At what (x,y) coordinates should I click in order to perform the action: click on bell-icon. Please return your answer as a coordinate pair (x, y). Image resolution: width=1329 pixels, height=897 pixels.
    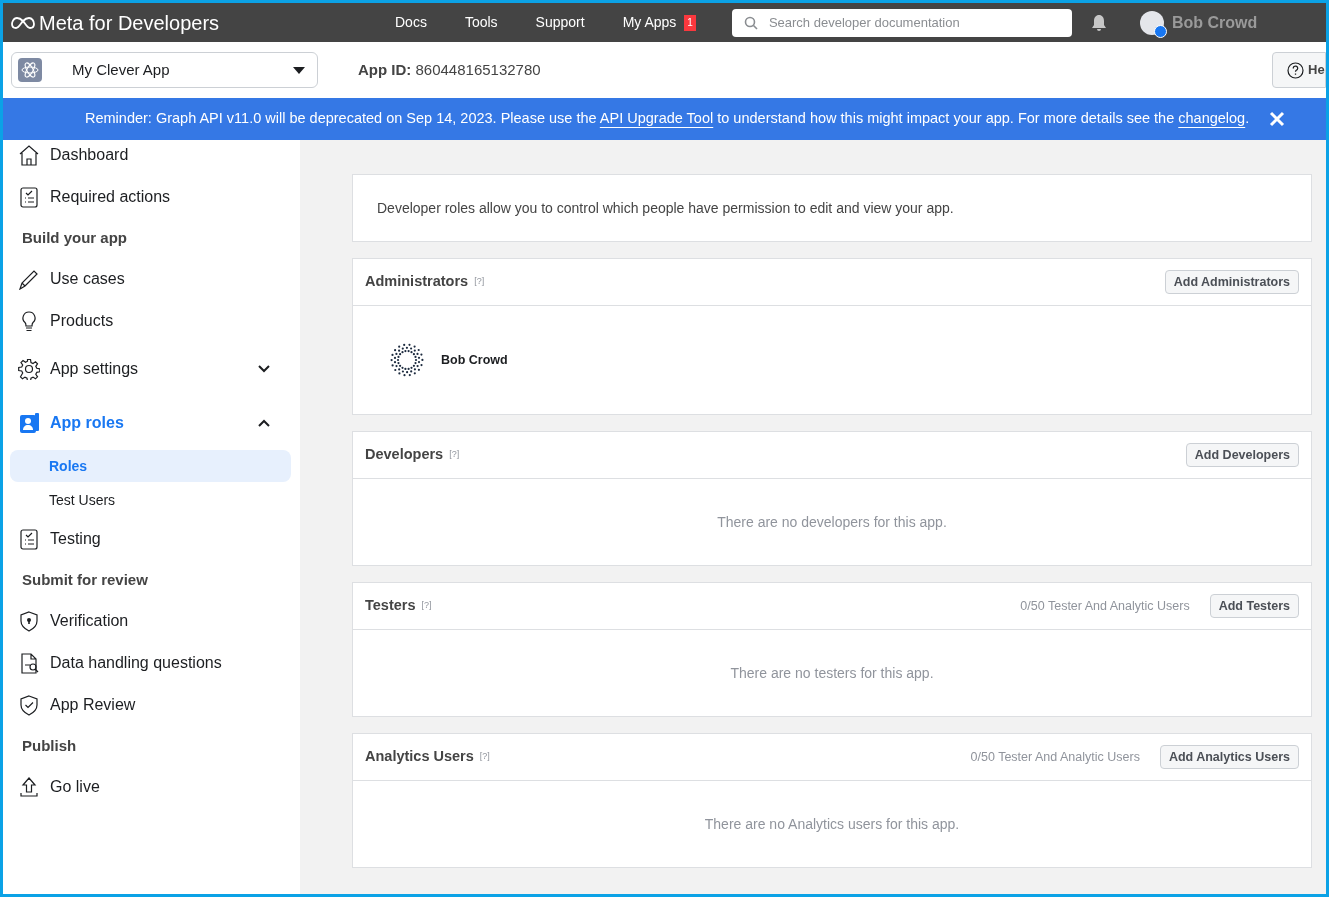
    Looking at the image, I should click on (1098, 22).